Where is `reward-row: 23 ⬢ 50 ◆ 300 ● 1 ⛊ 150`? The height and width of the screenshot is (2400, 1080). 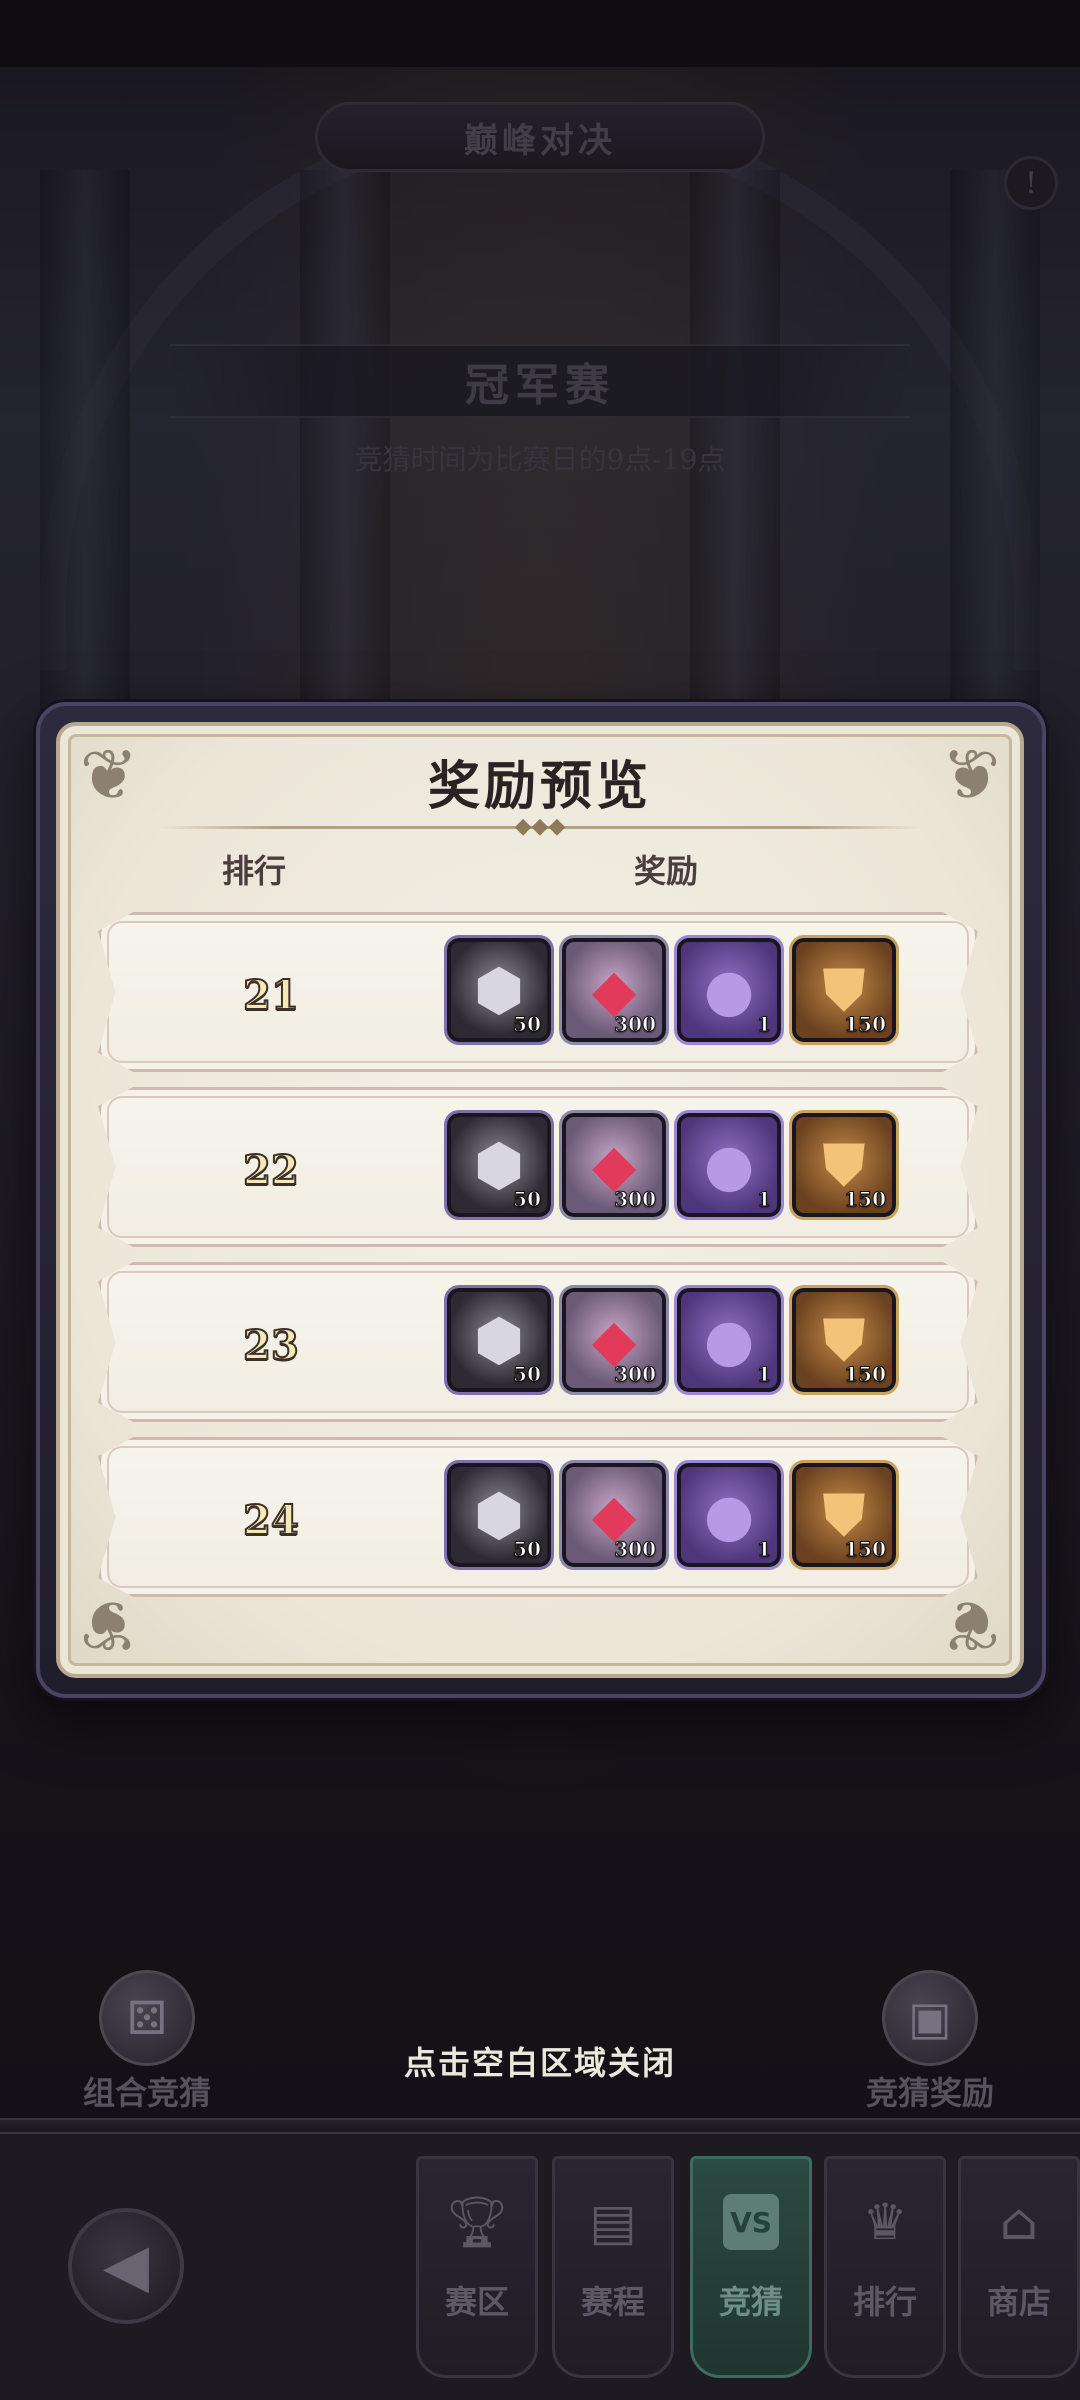 reward-row: 23 ⬢ 50 ◆ 300 ● 1 ⛊ 150 is located at coordinates (538, 1342).